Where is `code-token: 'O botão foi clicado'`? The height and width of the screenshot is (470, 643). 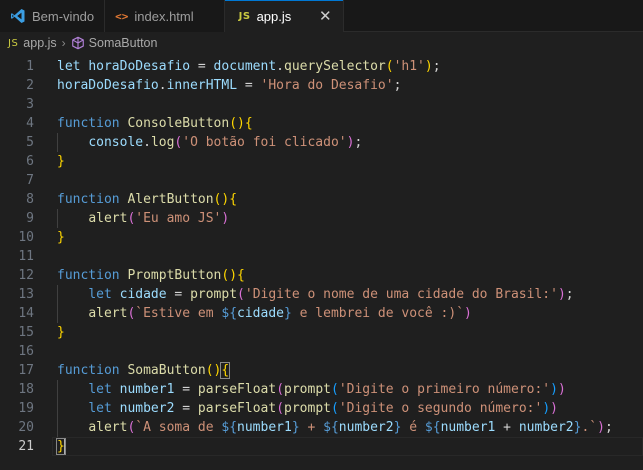
code-token: 'O botão foi clicado' is located at coordinates (264, 142).